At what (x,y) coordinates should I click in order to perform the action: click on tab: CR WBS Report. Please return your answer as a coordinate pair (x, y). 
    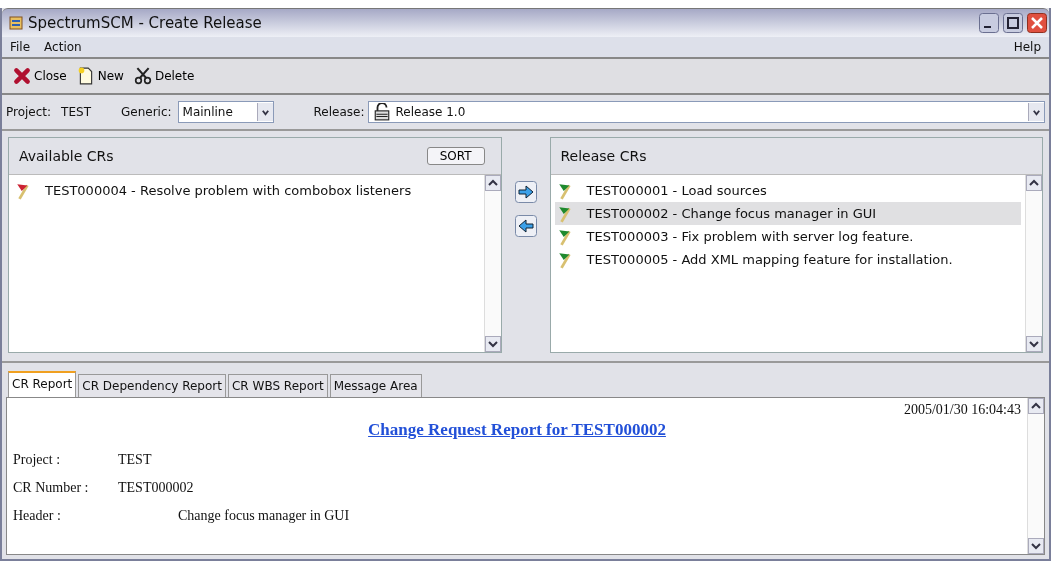
    Looking at the image, I should click on (278, 385).